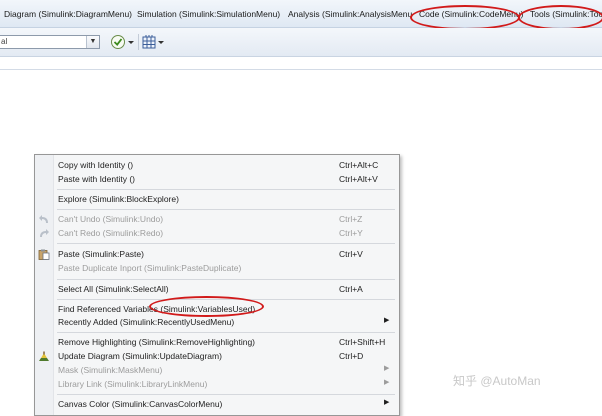  Describe the element at coordinates (111, 233) in the screenshot. I see `menu-item-label: Can't Redo (Simulink:Redo)` at that location.